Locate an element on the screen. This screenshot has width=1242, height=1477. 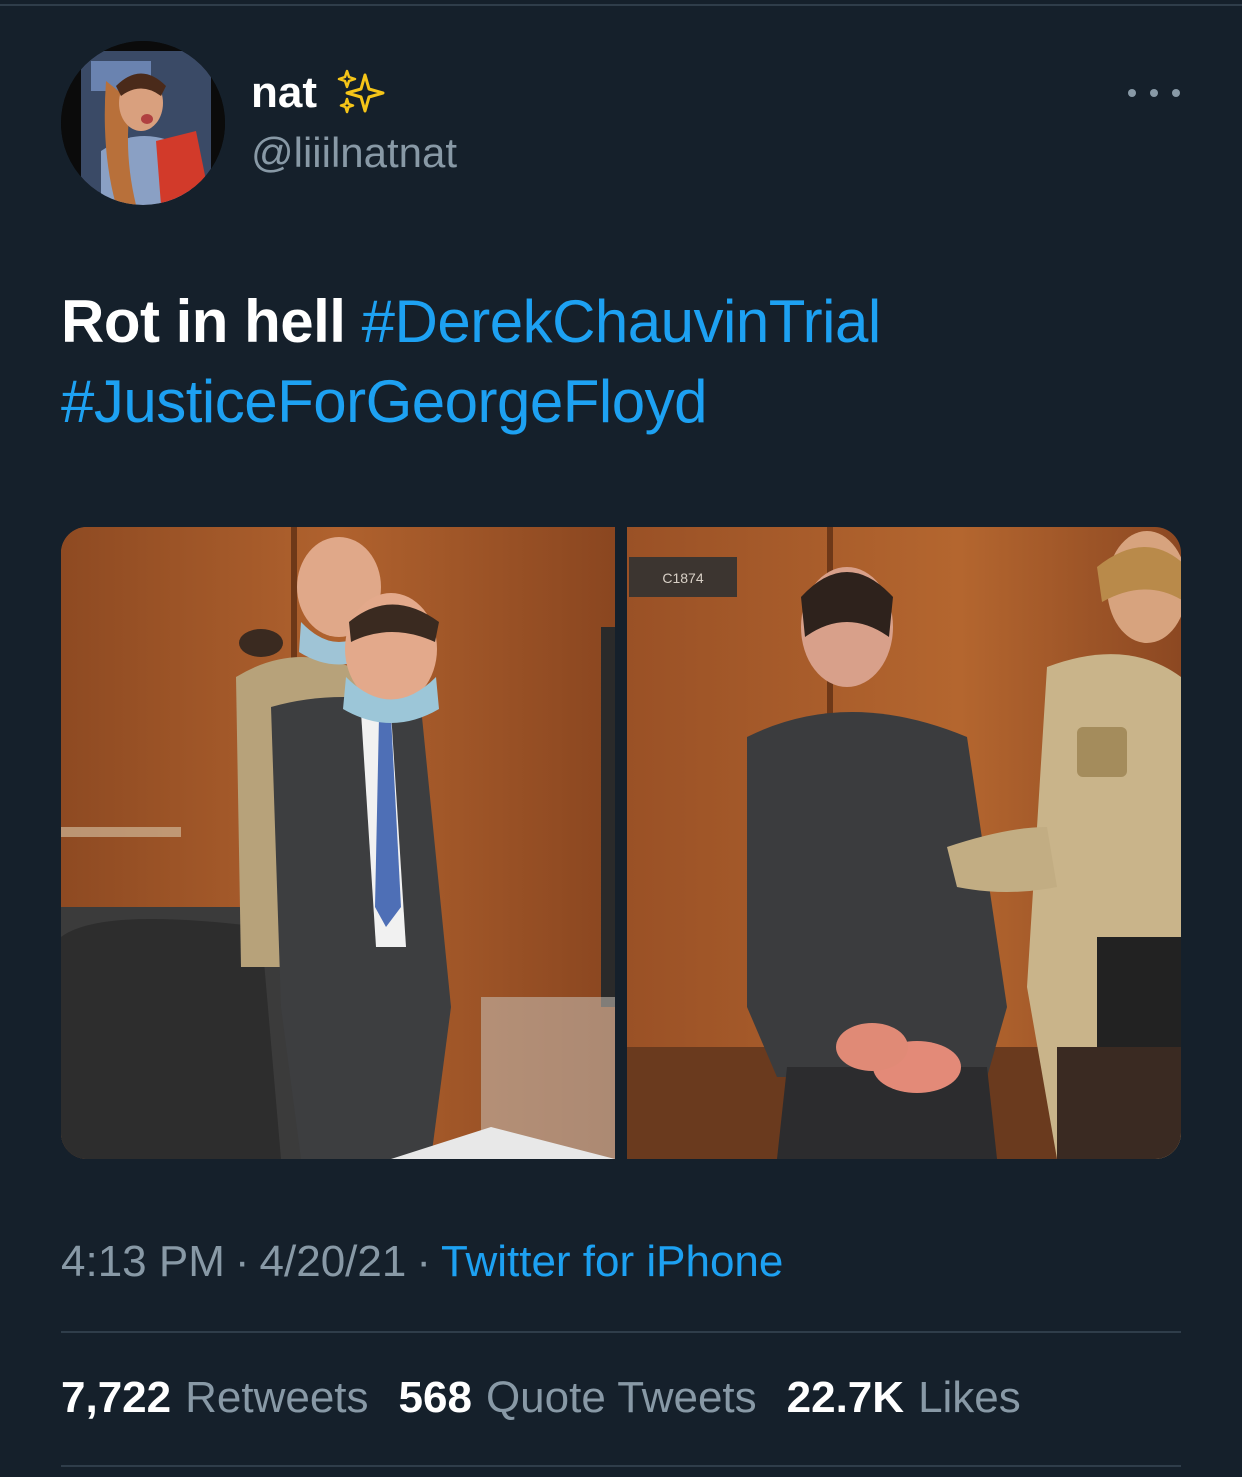
stats-bottom-divider is located at coordinates (621, 1466).